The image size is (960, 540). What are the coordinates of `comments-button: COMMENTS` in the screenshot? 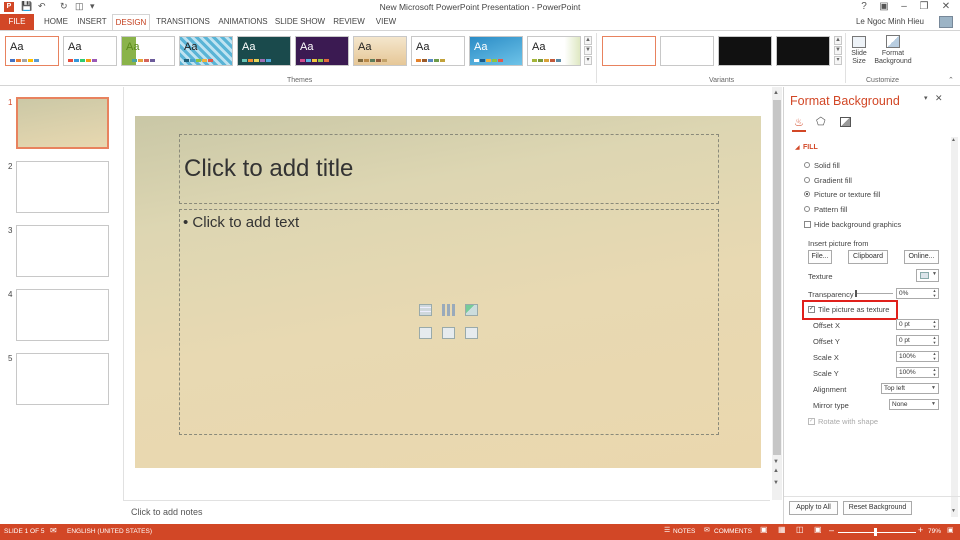 It's located at (733, 531).